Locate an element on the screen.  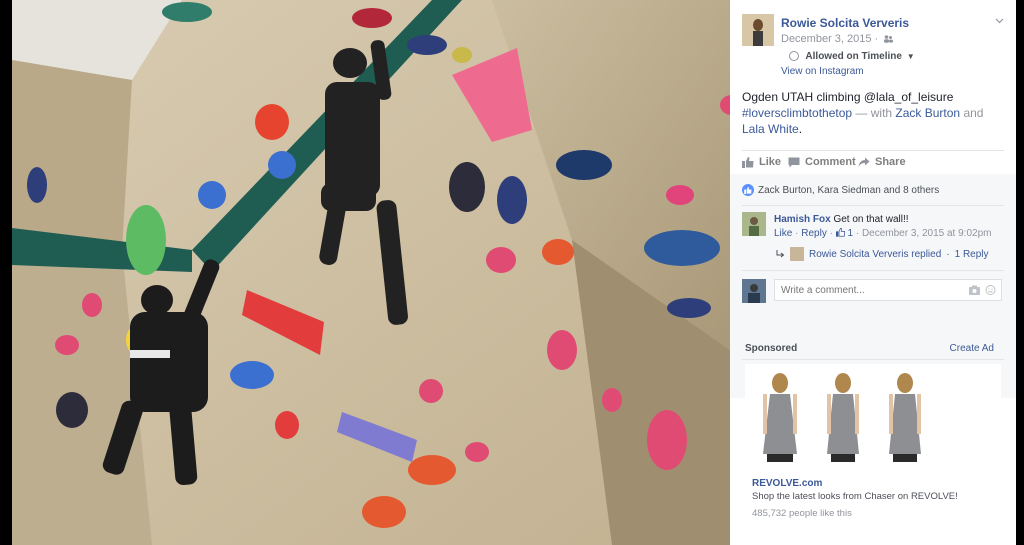
reply-text: Rowie Solcita Ververis replied is located at coordinates (875, 254).